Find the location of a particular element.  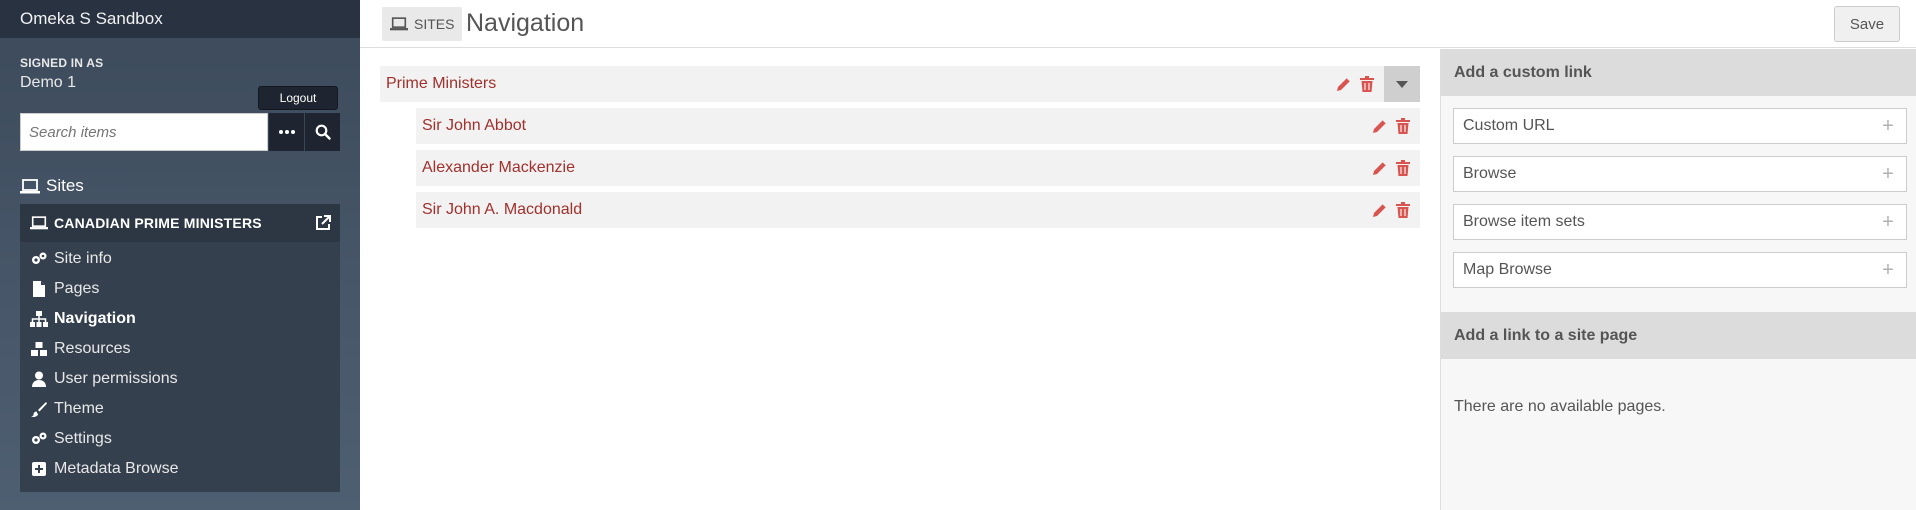

collapse-toggle-button is located at coordinates (1402, 84).